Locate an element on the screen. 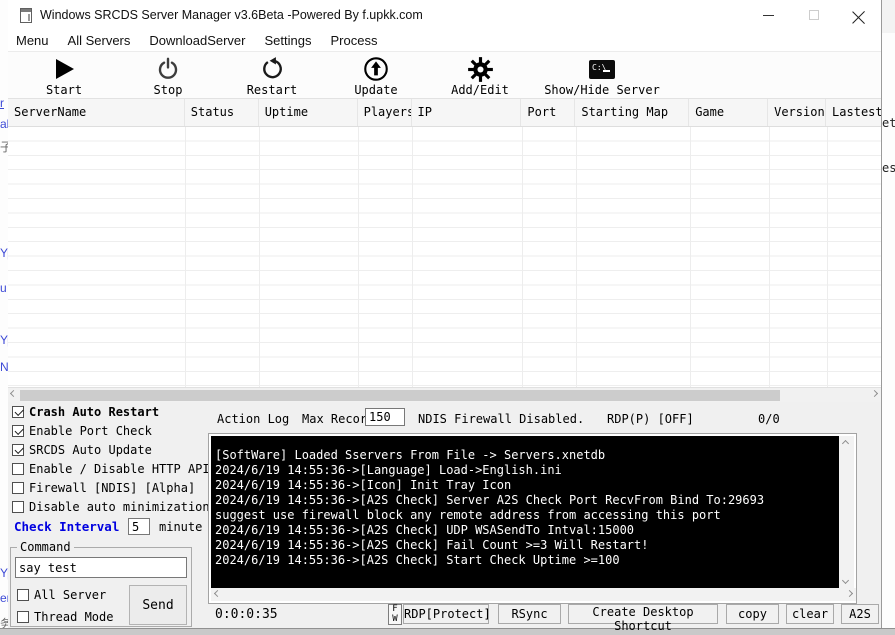 Image resolution: width=895 pixels, height=635 pixels. window-controls is located at coordinates (813, 15).